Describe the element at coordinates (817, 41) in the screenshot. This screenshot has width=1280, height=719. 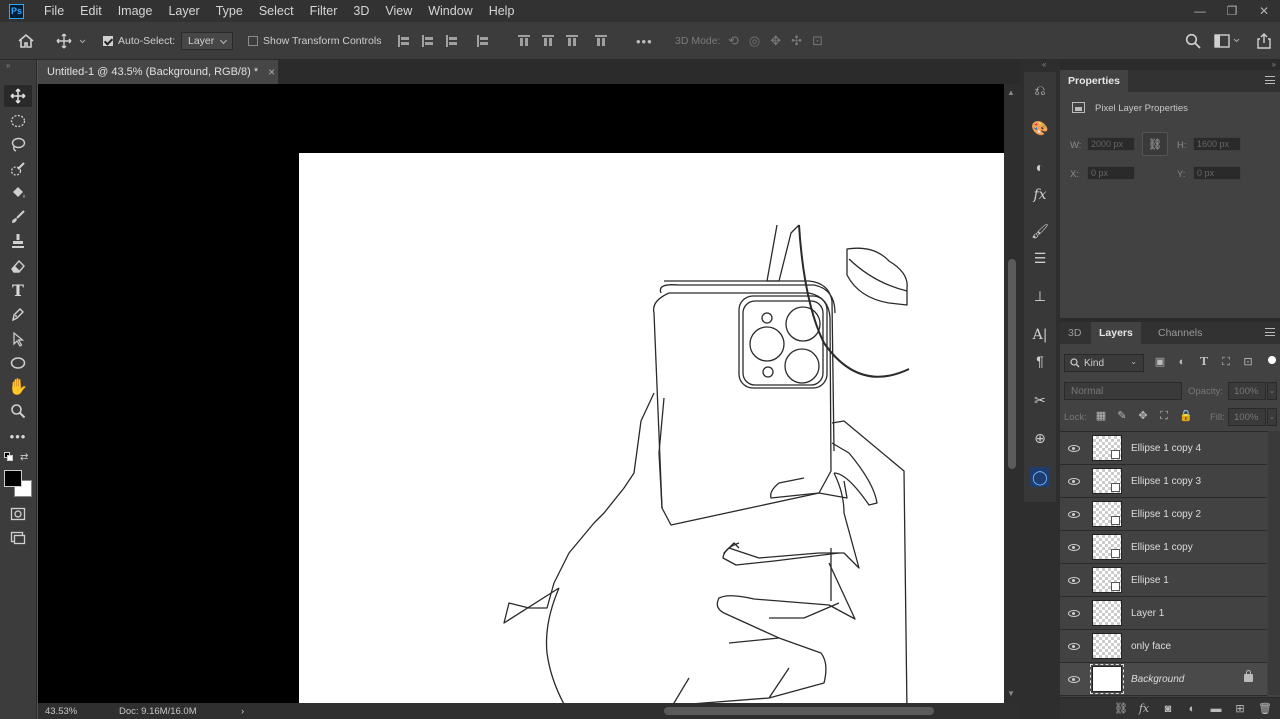
I see `3d-scale-icon: ⊡` at that location.